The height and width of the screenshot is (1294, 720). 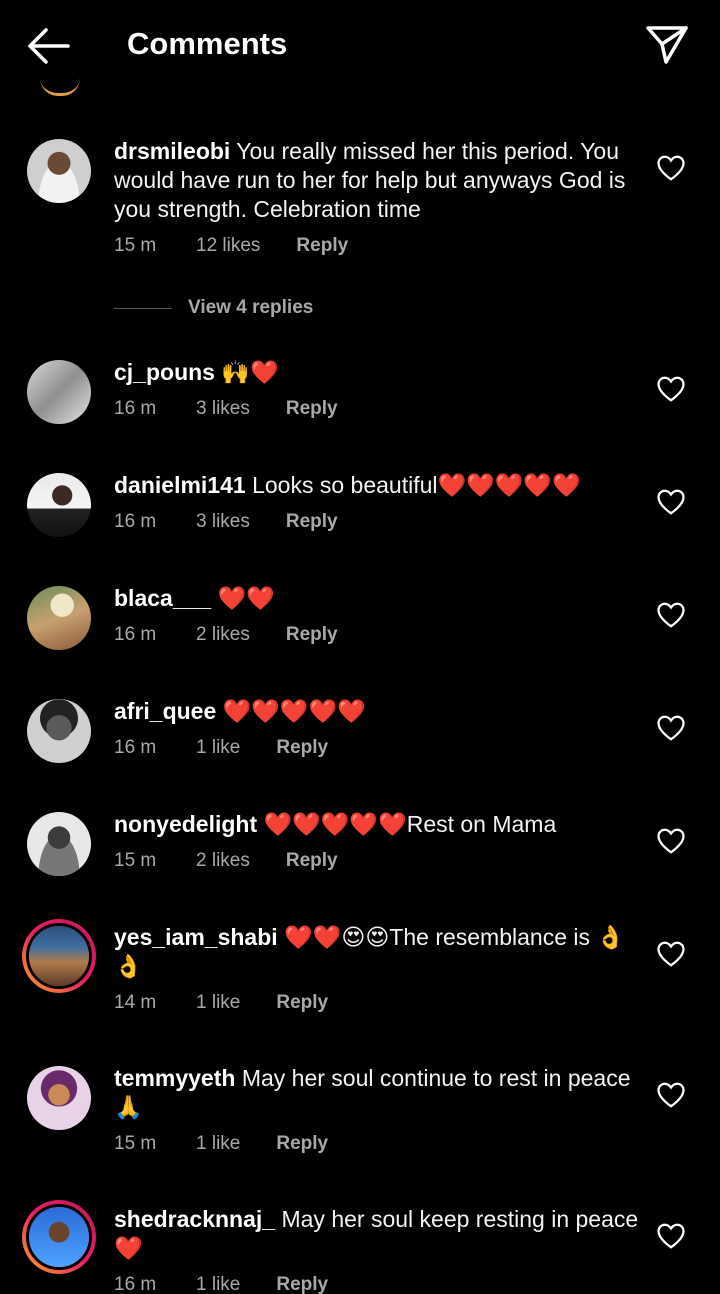 I want to click on back-button, so click(x=48, y=46).